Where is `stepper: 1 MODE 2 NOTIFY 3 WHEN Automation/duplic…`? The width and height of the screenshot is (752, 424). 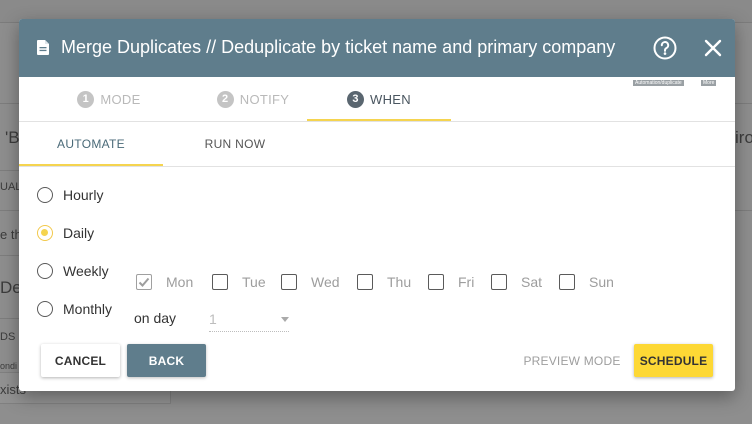
stepper: 1 MODE 2 NOTIFY 3 WHEN Automation/duplic… is located at coordinates (377, 99).